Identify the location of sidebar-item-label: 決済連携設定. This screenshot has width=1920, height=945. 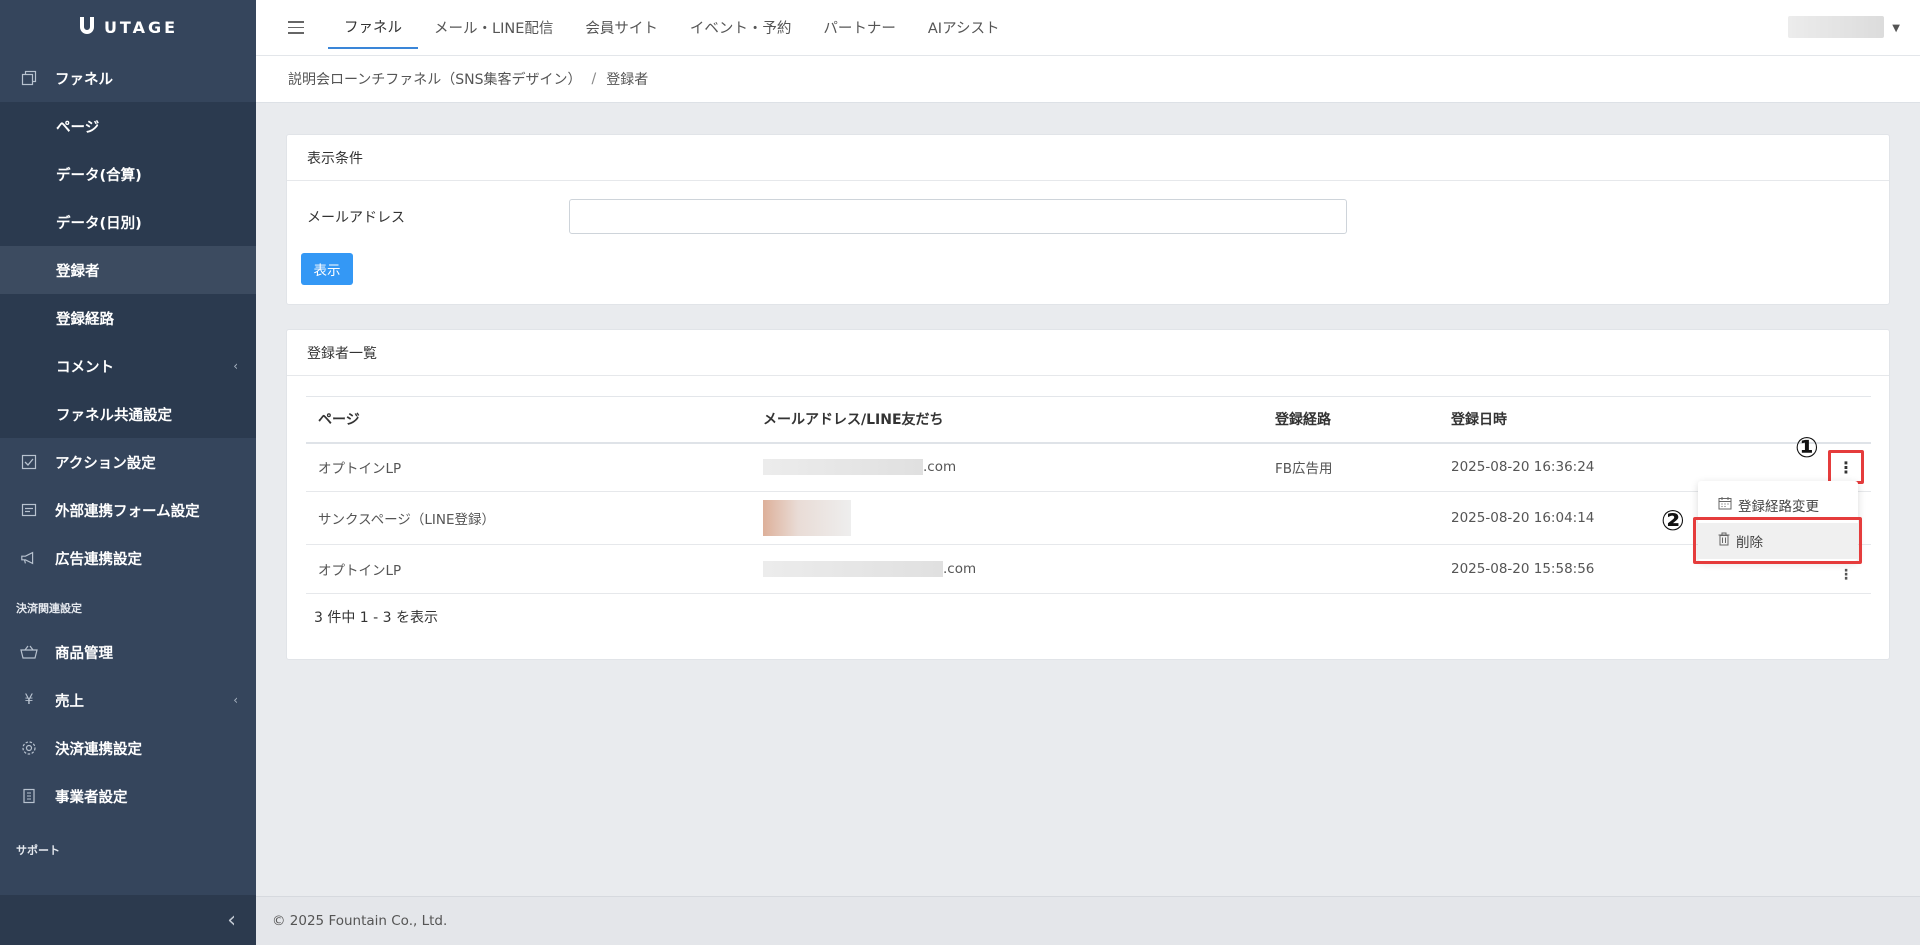
(98, 749).